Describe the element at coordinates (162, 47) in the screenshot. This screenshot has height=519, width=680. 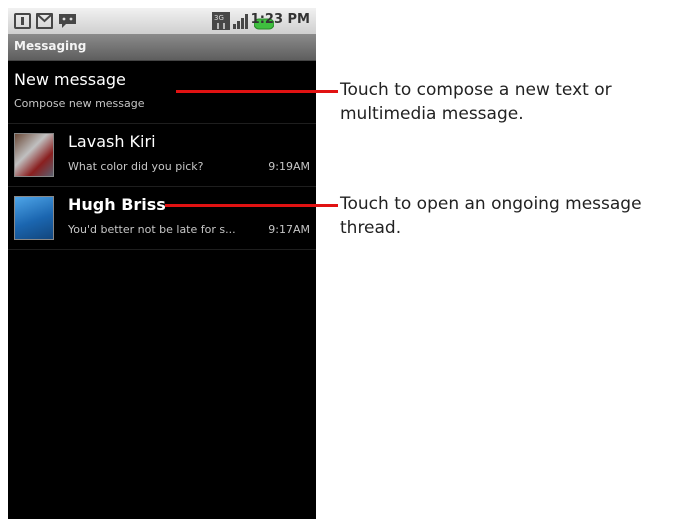
I see `app-title-bar: Messaging` at that location.